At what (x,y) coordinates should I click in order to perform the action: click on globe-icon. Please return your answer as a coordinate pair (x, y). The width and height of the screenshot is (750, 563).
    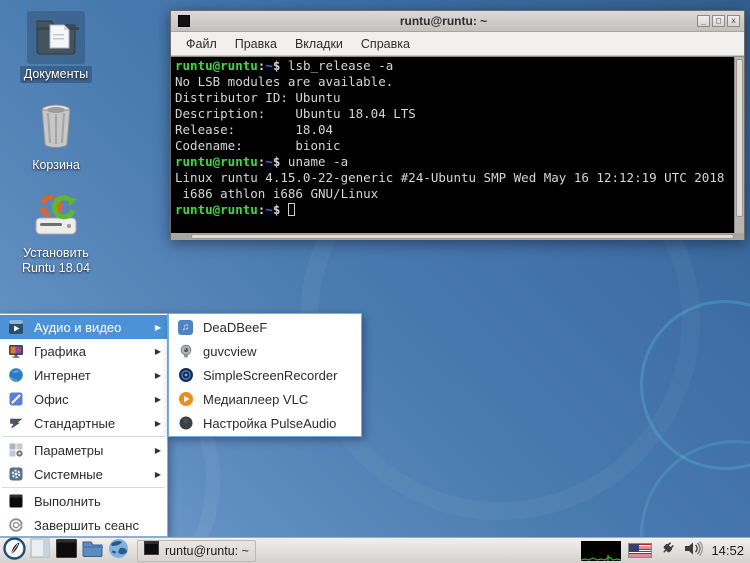
    Looking at the image, I should click on (118, 550).